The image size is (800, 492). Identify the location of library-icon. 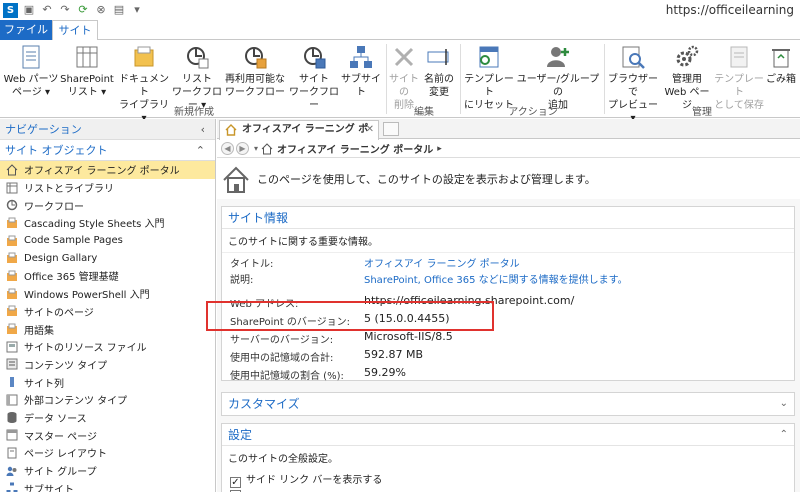
(144, 56).